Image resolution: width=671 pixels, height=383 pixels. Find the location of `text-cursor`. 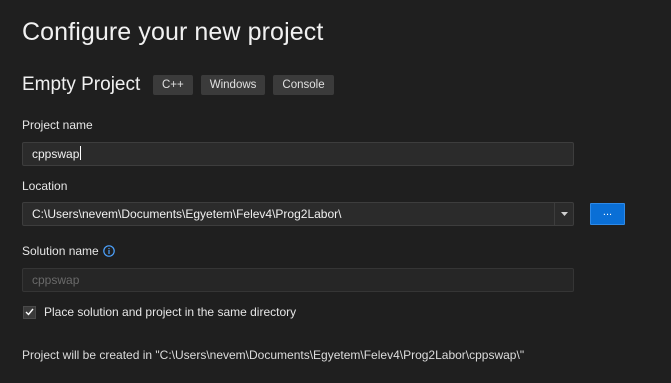

text-cursor is located at coordinates (81, 153).